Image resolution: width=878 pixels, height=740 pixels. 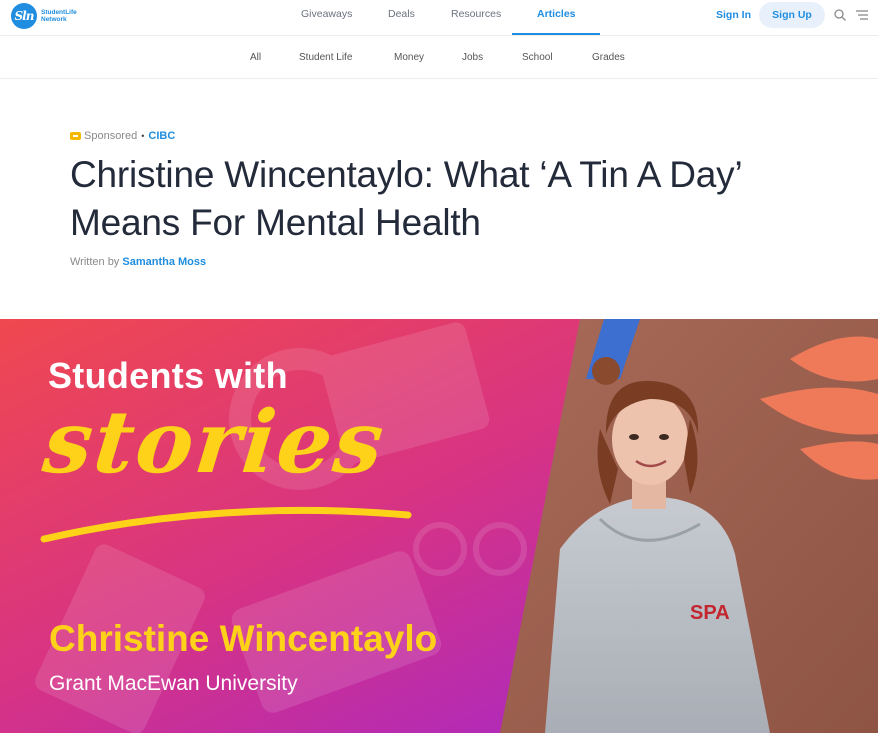 What do you see at coordinates (401, 14) in the screenshot?
I see `nav-item-deals: Deals` at bounding box center [401, 14].